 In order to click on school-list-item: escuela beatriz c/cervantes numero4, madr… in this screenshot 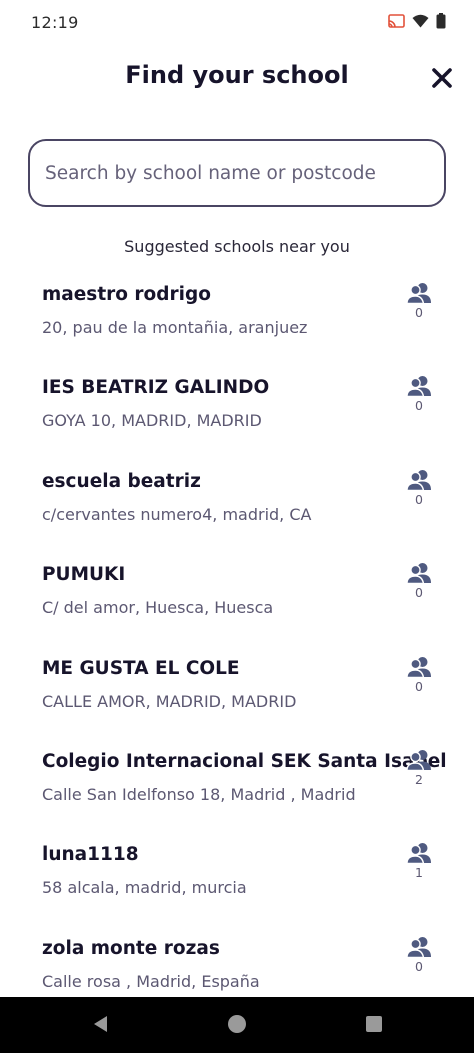, I will do `click(237, 509)`.